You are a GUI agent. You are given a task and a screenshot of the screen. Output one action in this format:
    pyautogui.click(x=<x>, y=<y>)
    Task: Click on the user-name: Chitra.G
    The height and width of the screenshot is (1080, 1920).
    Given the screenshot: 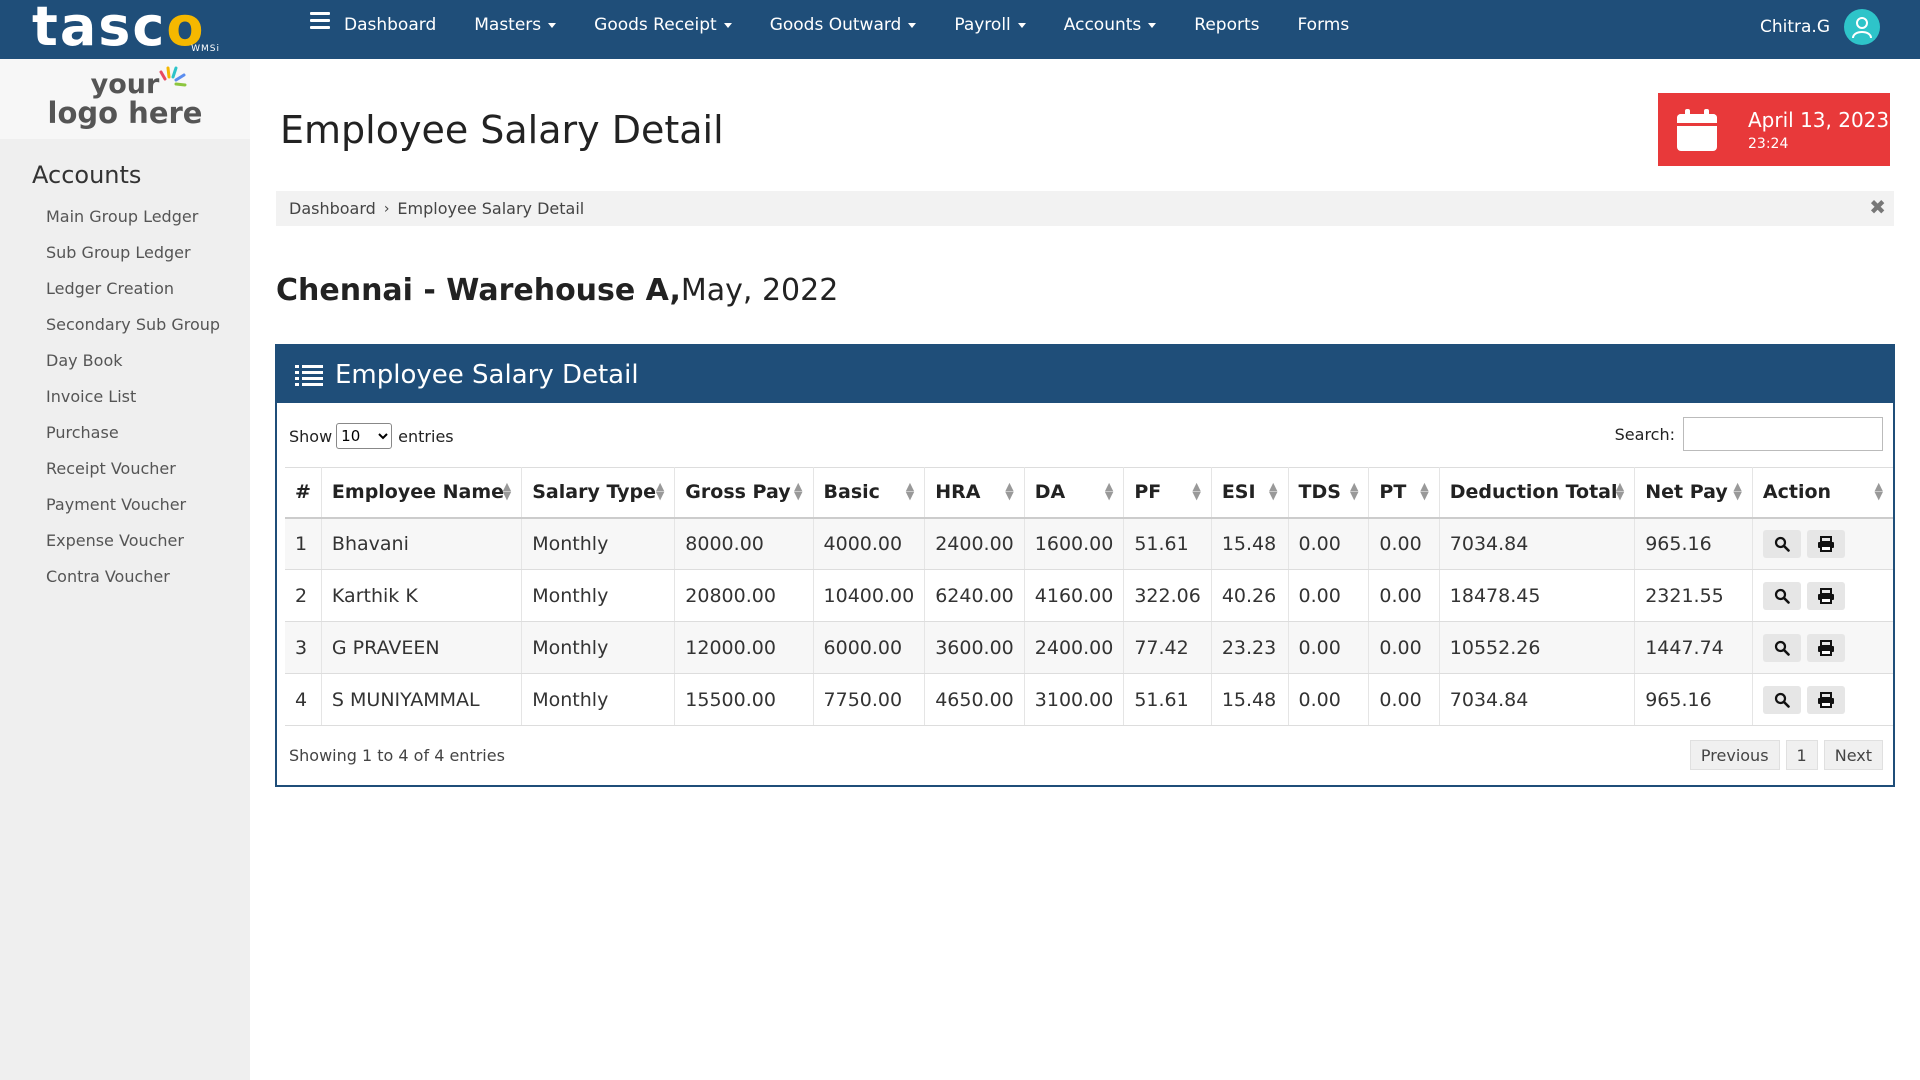 What is the action you would take?
    pyautogui.click(x=1794, y=27)
    